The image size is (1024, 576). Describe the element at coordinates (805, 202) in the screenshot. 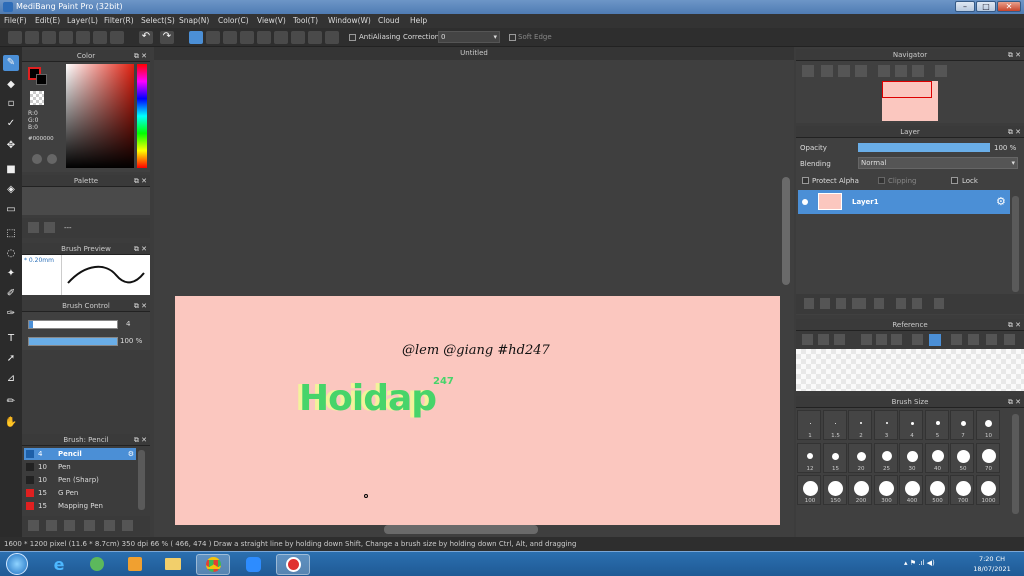

I see `visibility-icon` at that location.